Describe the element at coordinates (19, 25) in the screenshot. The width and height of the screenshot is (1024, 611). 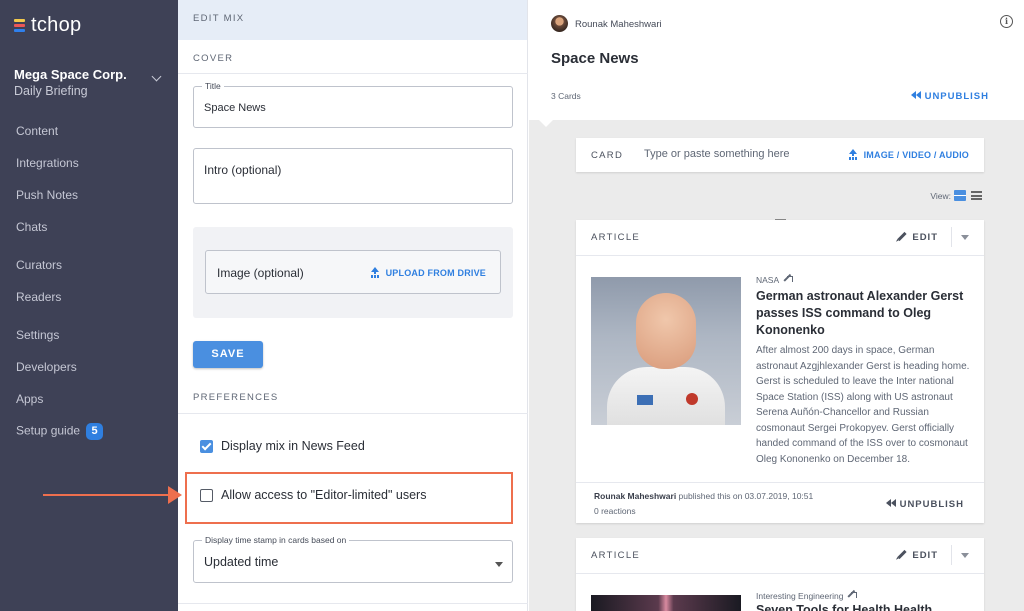
I see `tchop-logo-icon` at that location.